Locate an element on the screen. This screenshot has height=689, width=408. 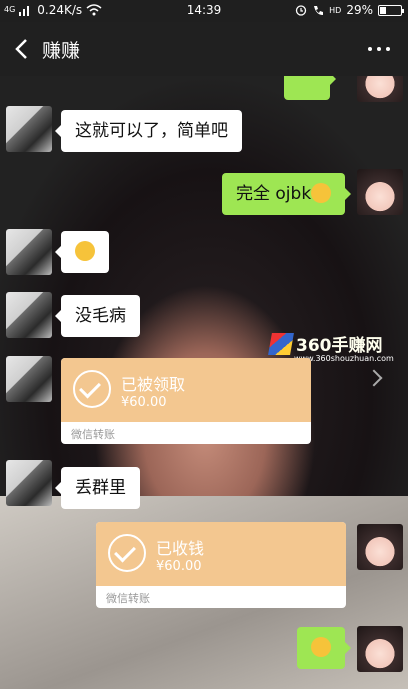
watermark-brand: 360手赚网 is located at coordinates (339, 346).